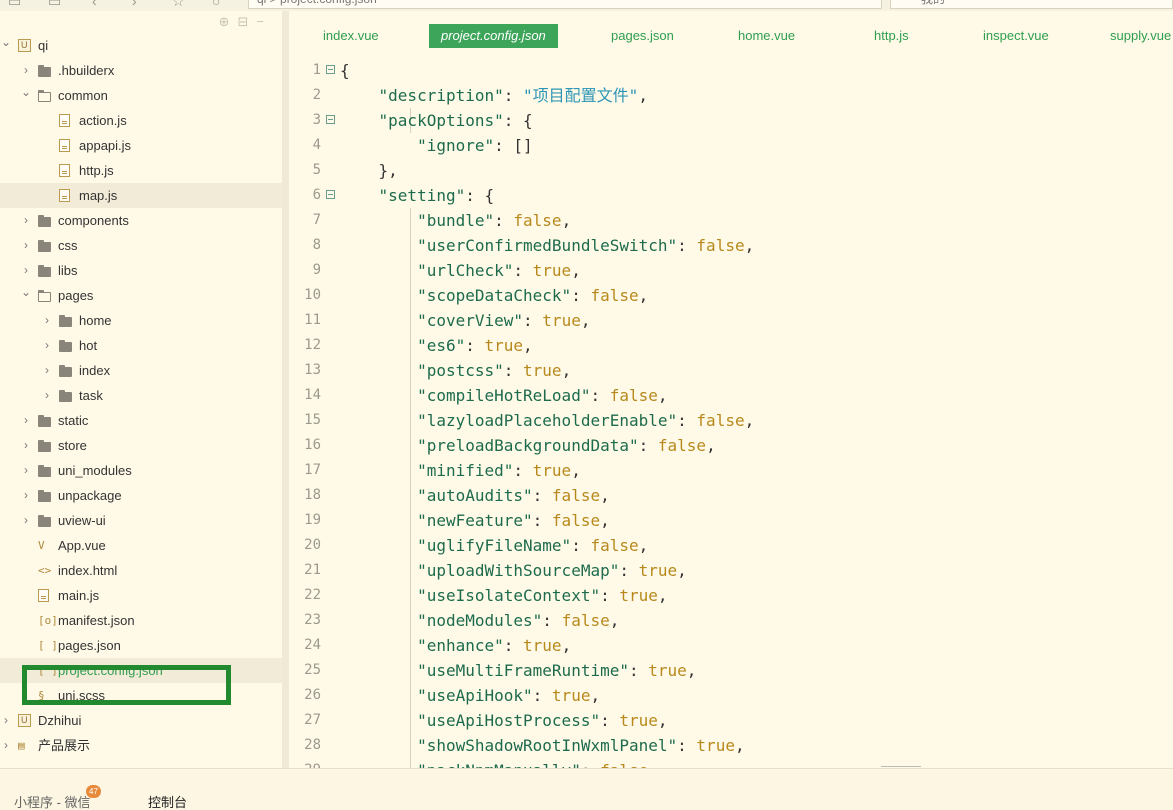  What do you see at coordinates (141, 195) in the screenshot?
I see `tree-item-map-js: map.js` at bounding box center [141, 195].